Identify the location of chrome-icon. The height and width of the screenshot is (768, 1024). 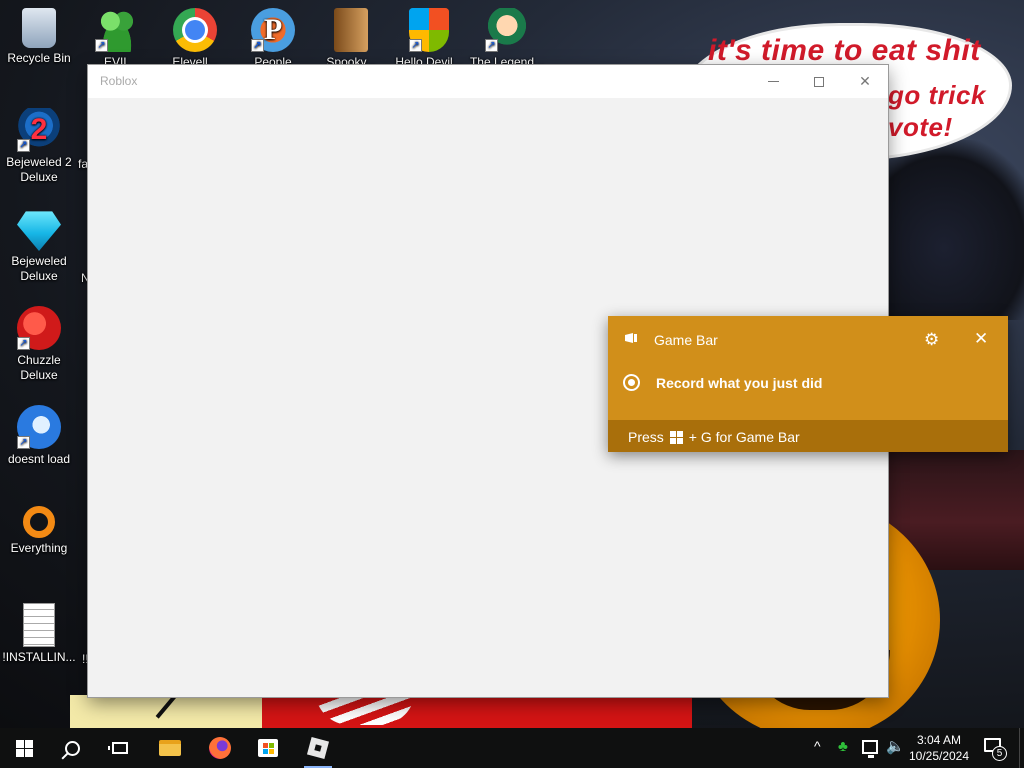
(195, 30).